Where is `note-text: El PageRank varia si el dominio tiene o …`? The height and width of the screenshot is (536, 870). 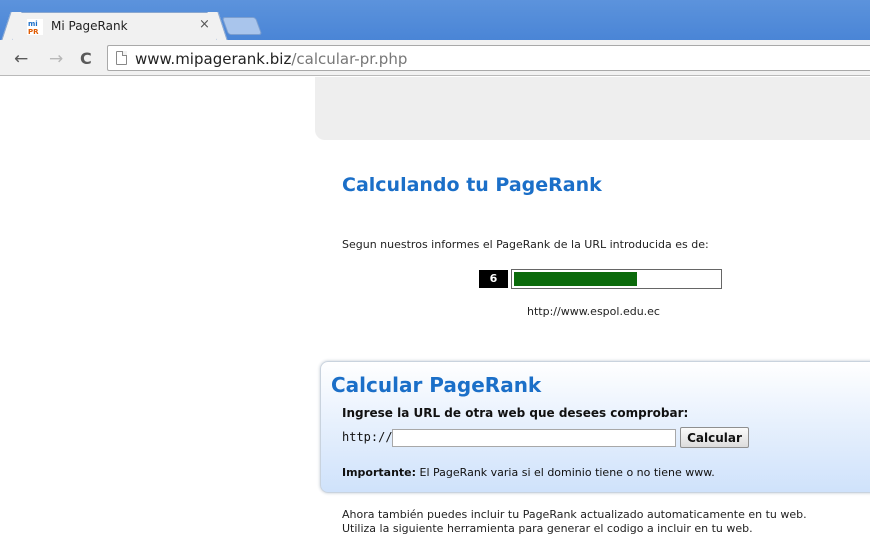 note-text: El PageRank varia si el dominio tiene o … is located at coordinates (565, 472).